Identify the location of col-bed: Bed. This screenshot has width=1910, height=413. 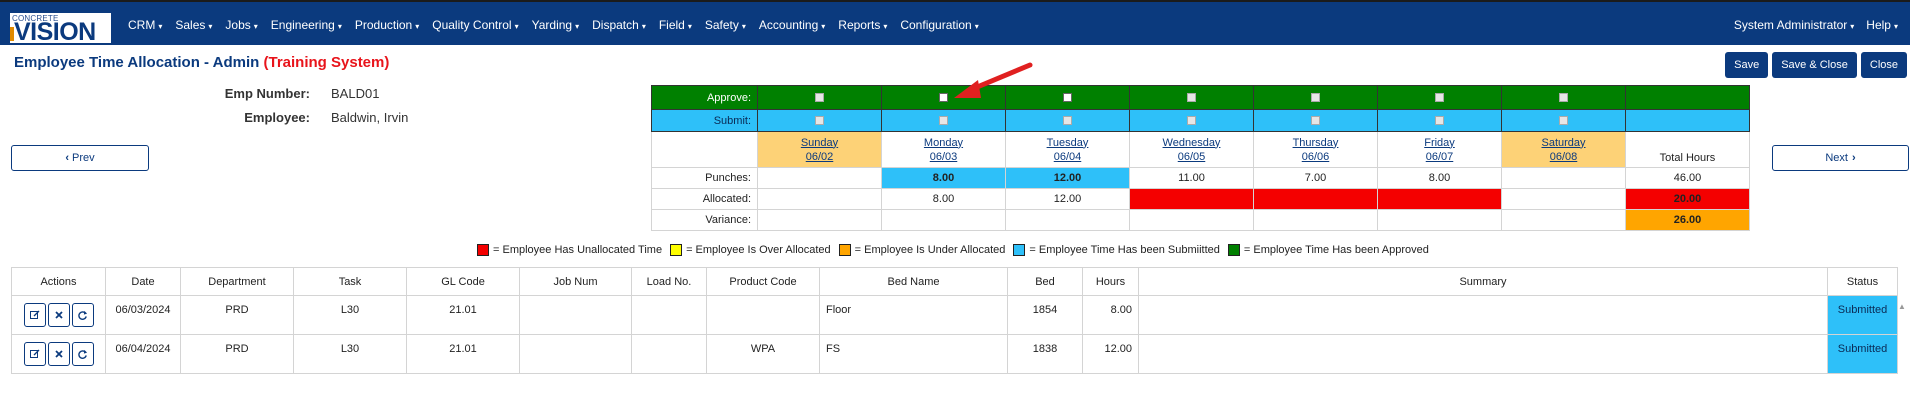
(1045, 281).